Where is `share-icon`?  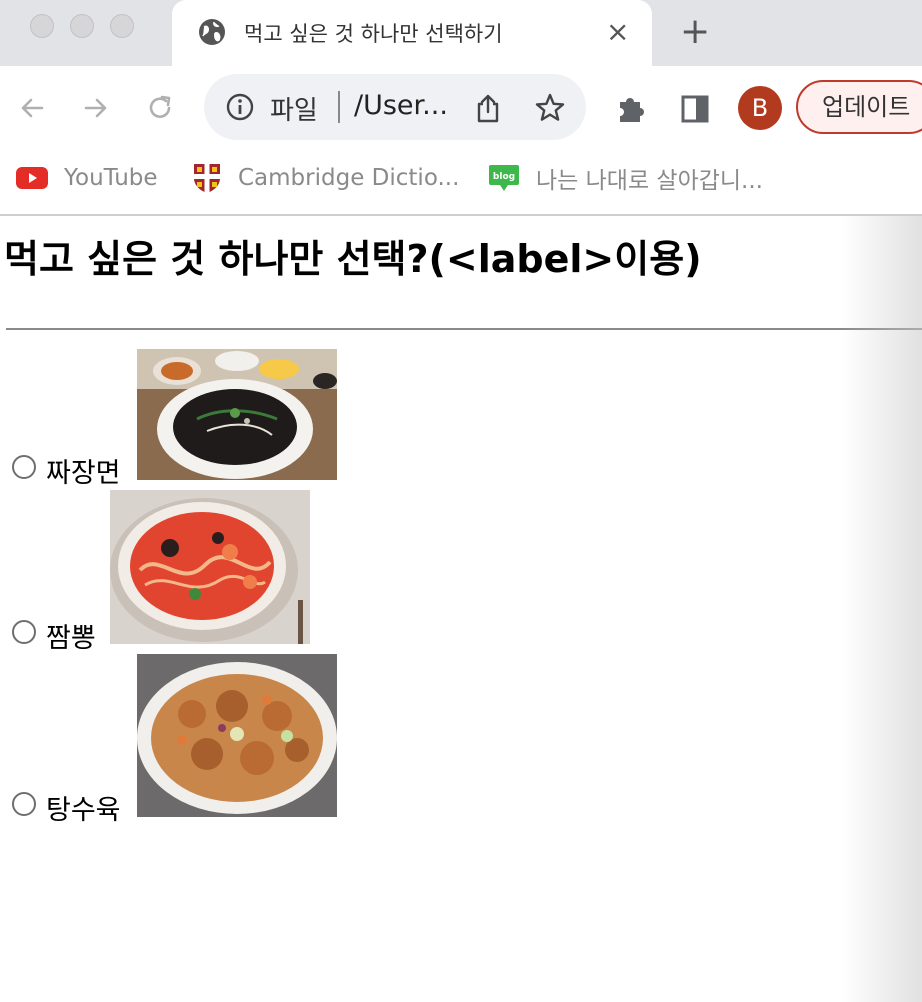 share-icon is located at coordinates (488, 108).